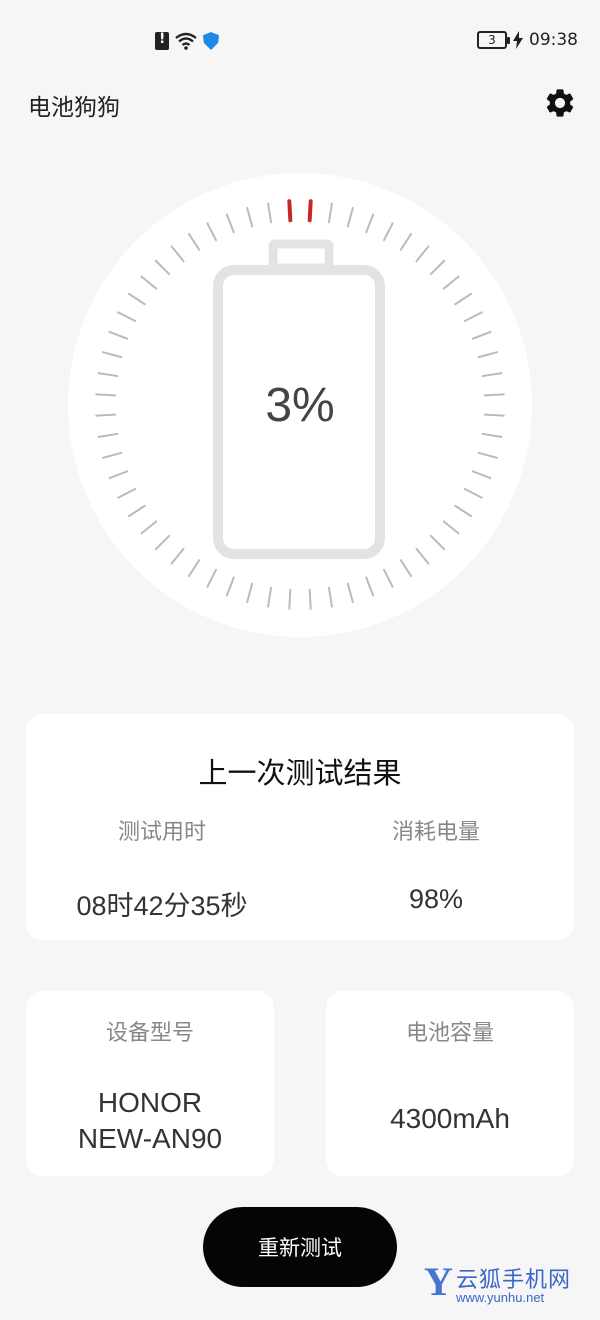 The image size is (600, 1320). I want to click on battery-level-text: 3, so click(492, 40).